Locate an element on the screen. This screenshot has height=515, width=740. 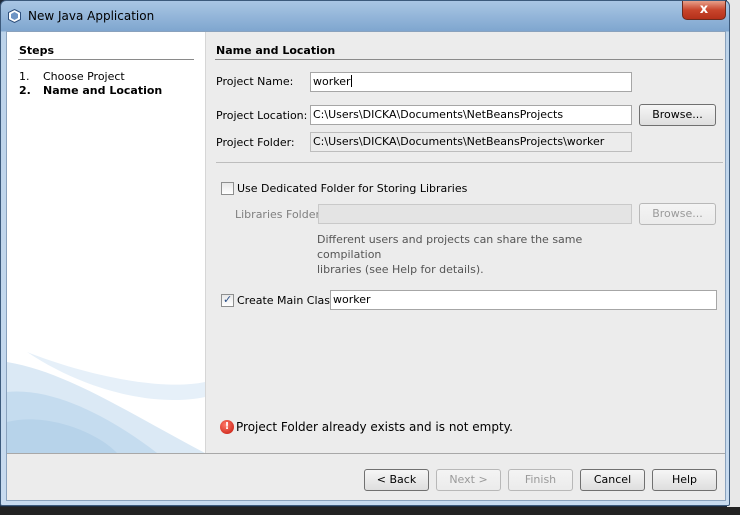
step-choose-project: 1. Choose Project is located at coordinates (72, 76).